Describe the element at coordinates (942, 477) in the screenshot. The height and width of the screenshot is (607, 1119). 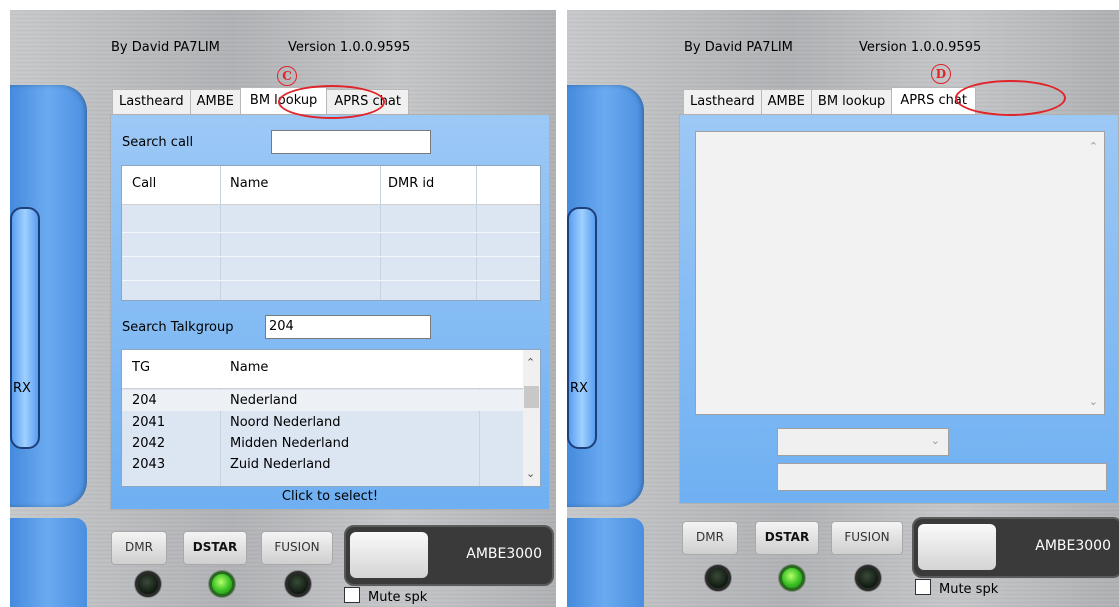
I see `message-input` at that location.